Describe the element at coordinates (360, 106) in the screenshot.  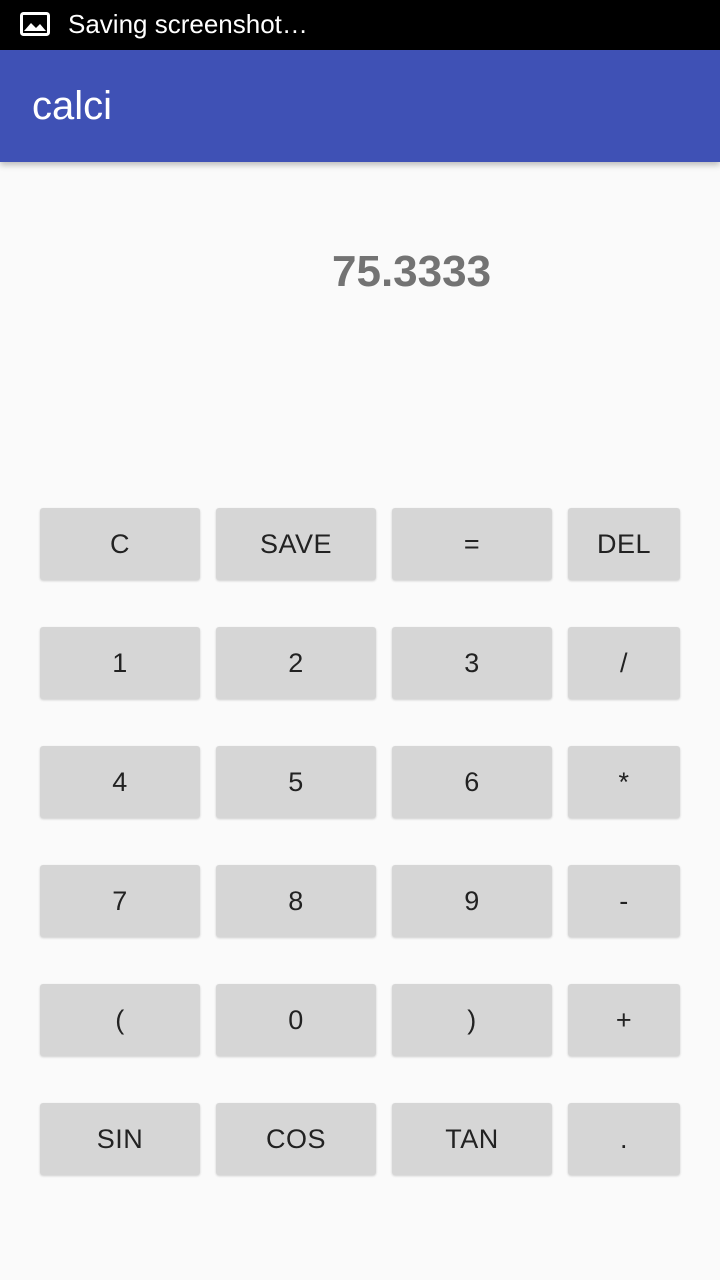
I see `app-bar: calci` at that location.